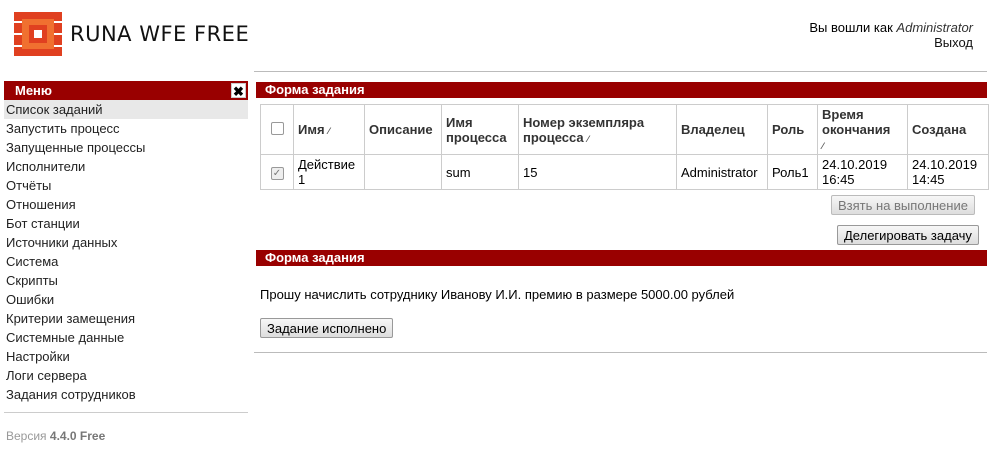 The height and width of the screenshot is (454, 990). What do you see at coordinates (126, 318) in the screenshot?
I see `menu-item-substitution-criteria: Критерии замещения` at bounding box center [126, 318].